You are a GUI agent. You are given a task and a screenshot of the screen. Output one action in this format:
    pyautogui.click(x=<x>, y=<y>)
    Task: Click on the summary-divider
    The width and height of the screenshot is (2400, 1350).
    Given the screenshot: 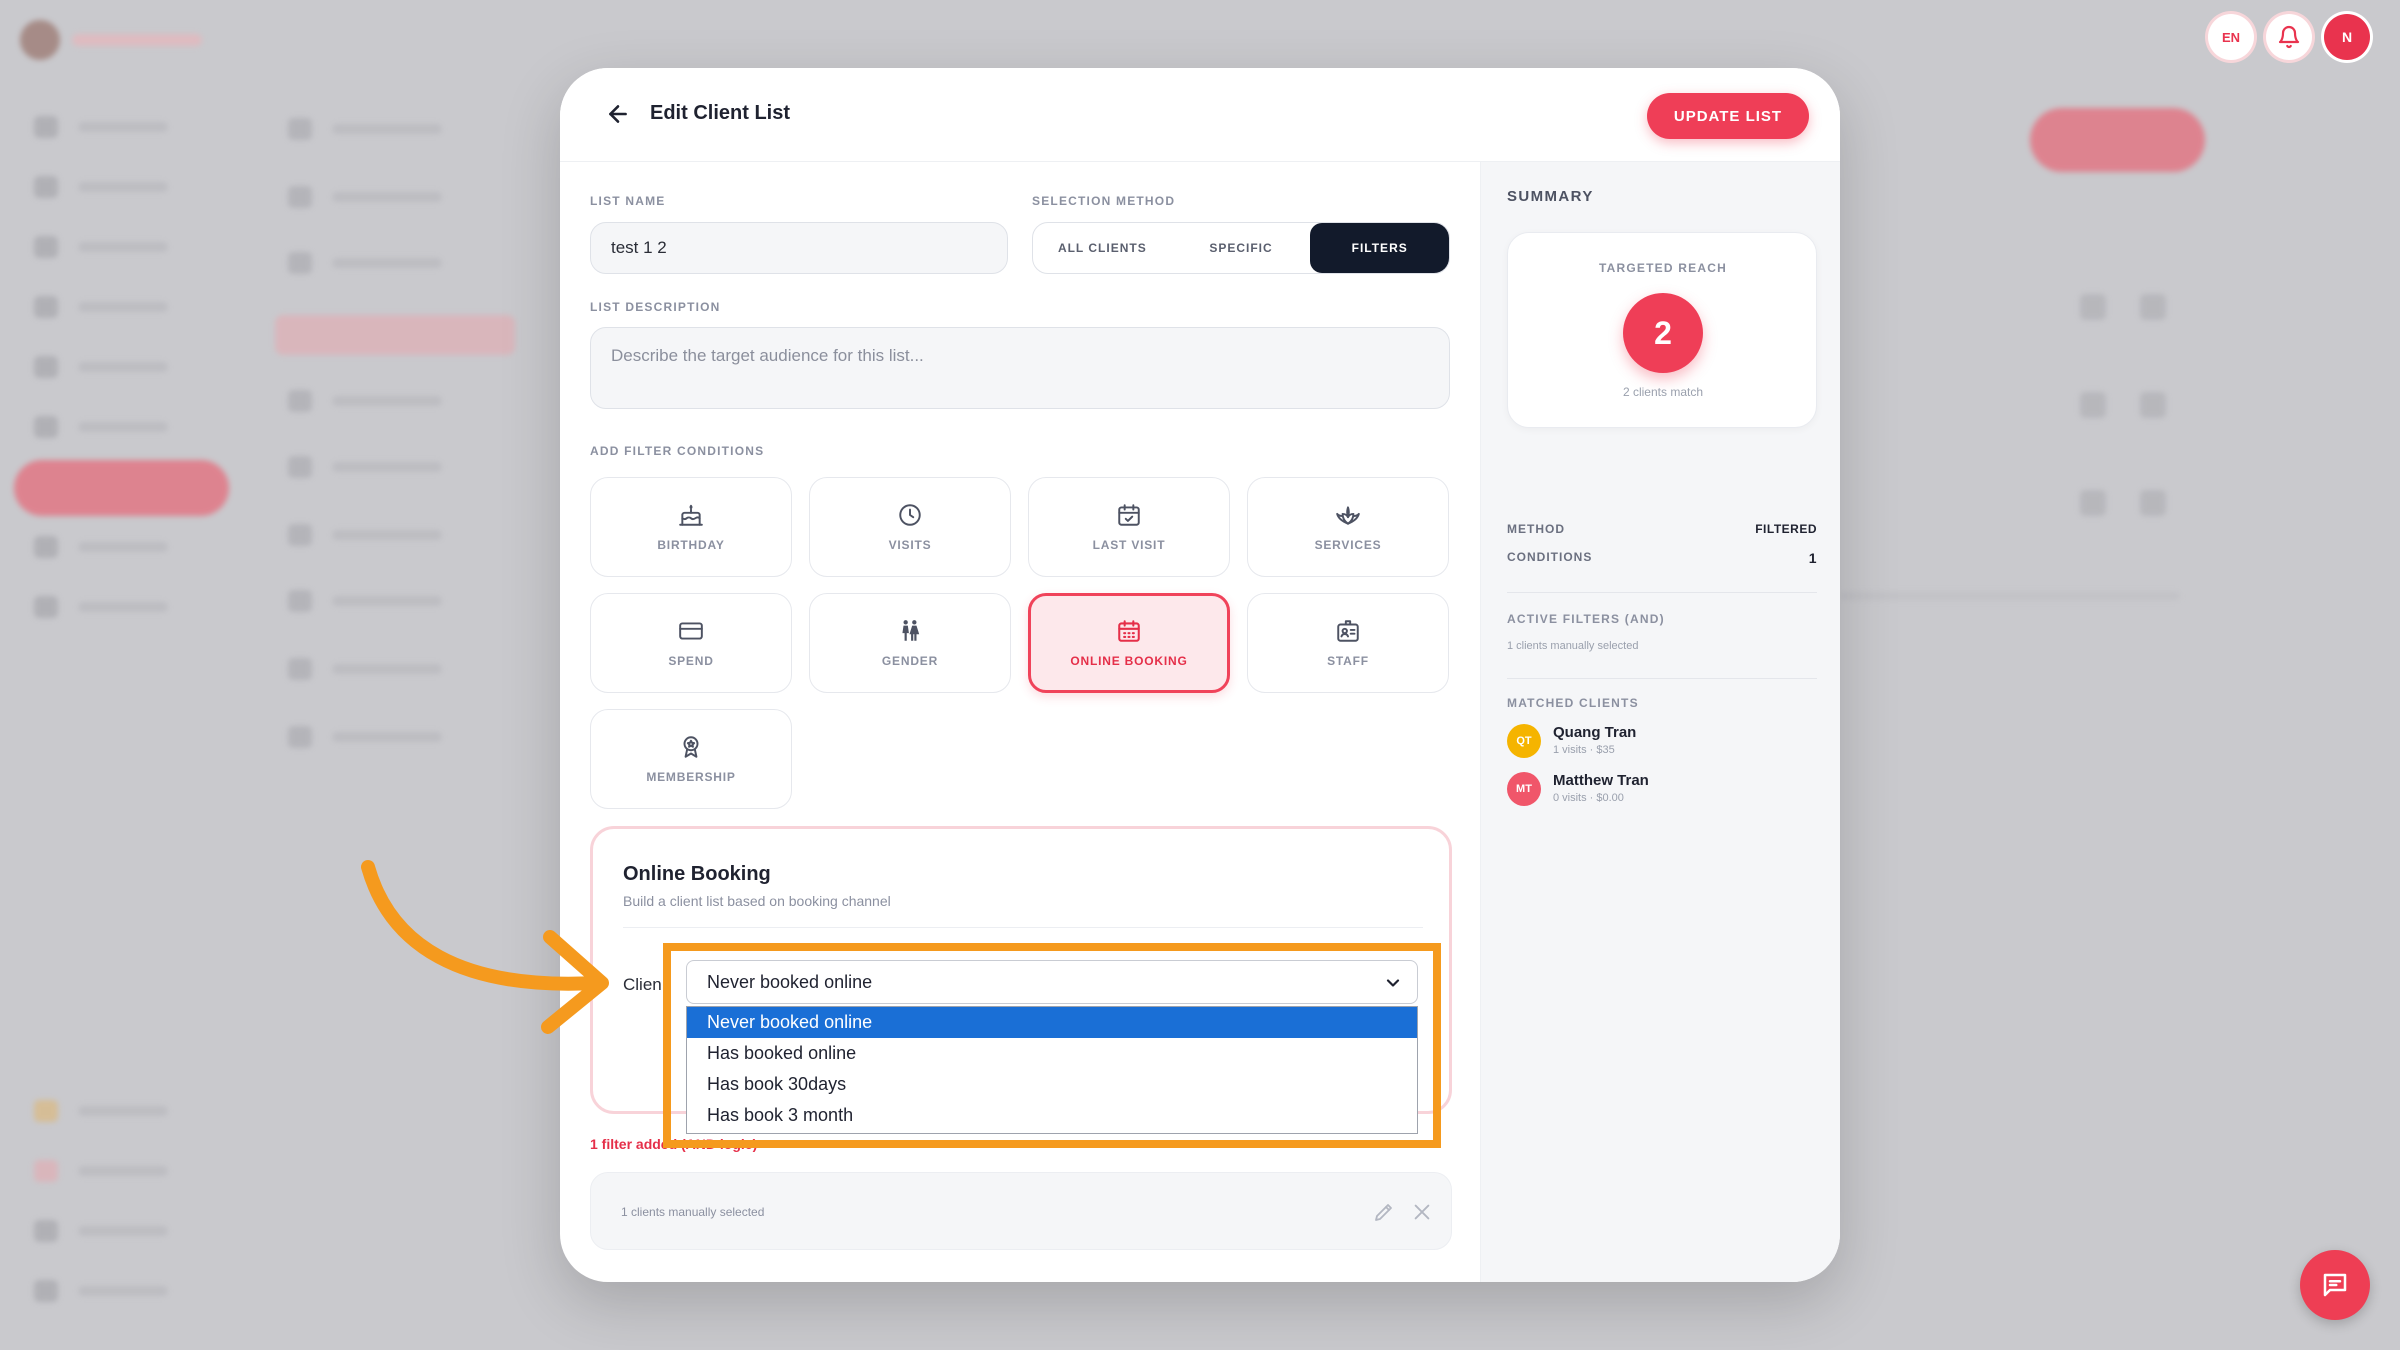 What is the action you would take?
    pyautogui.click(x=1662, y=678)
    